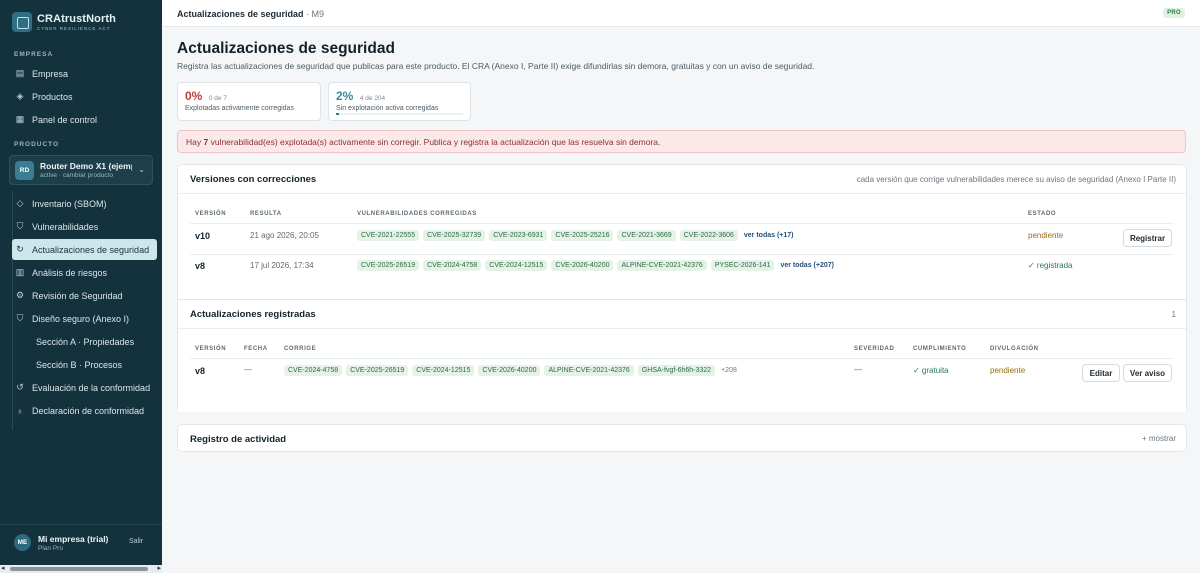 The height and width of the screenshot is (573, 1200). Describe the element at coordinates (3, 568) in the screenshot. I see `scroll-left-icon: ◂` at that location.